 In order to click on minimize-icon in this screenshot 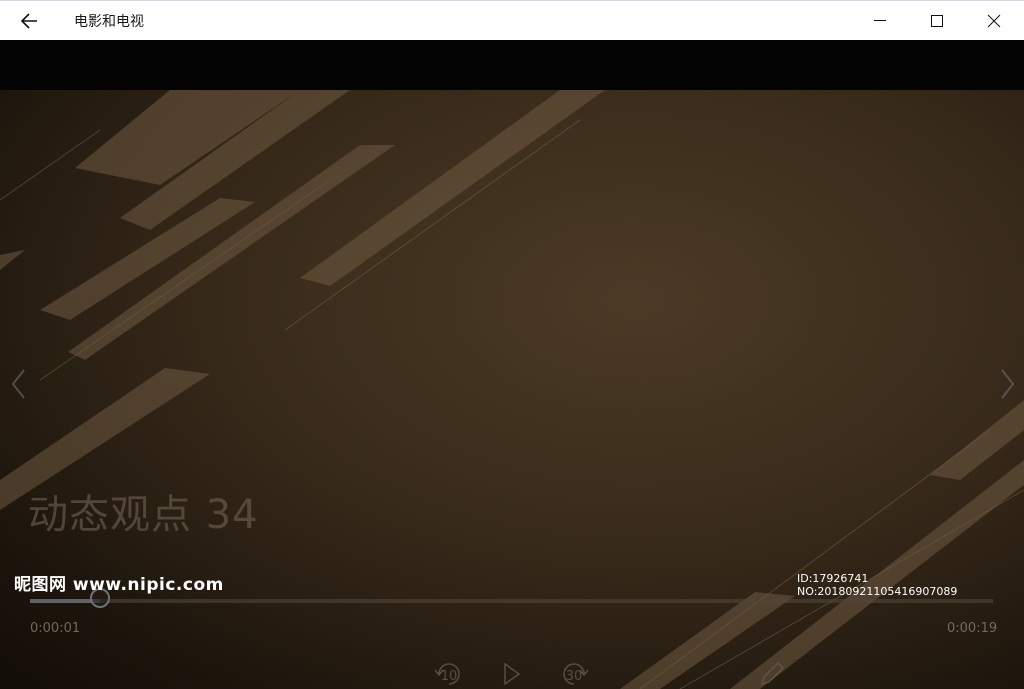, I will do `click(880, 20)`.